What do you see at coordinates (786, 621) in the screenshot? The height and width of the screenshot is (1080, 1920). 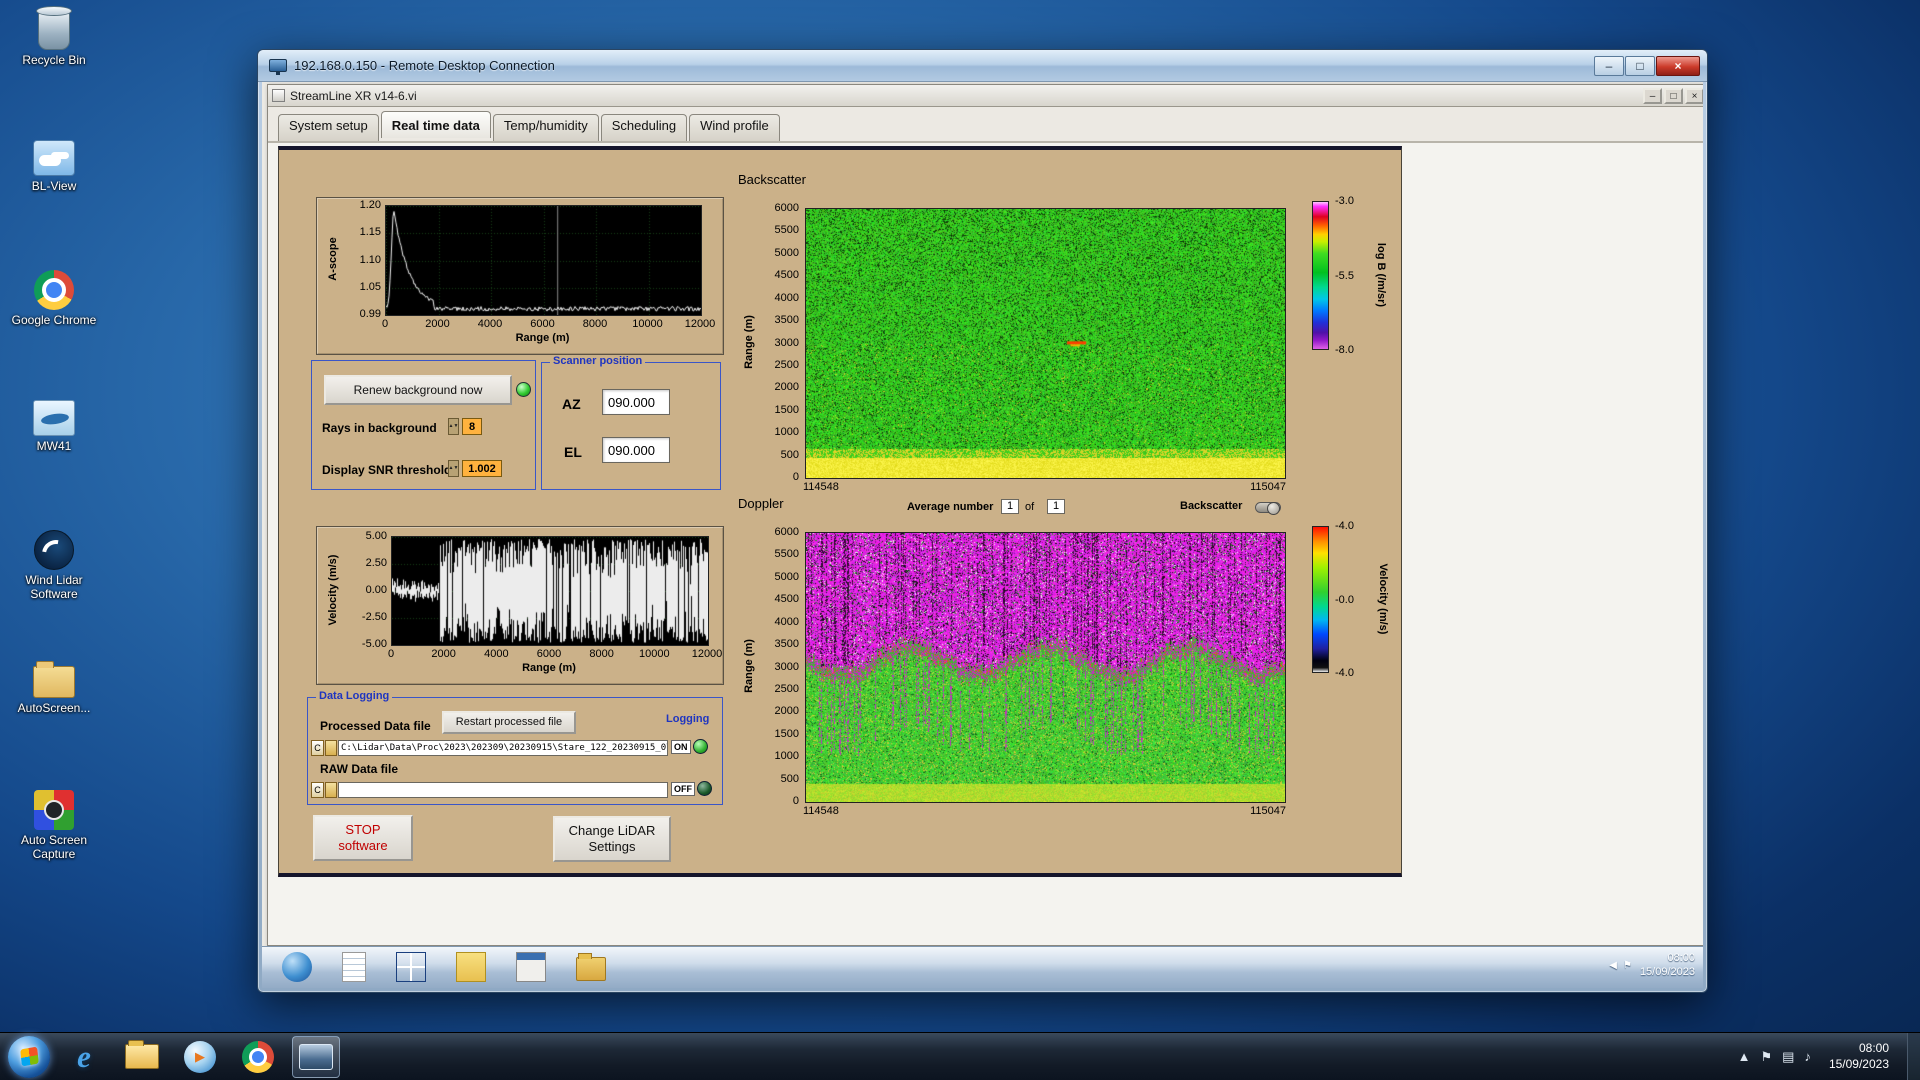 I see `y-tick-label: 4000` at bounding box center [786, 621].